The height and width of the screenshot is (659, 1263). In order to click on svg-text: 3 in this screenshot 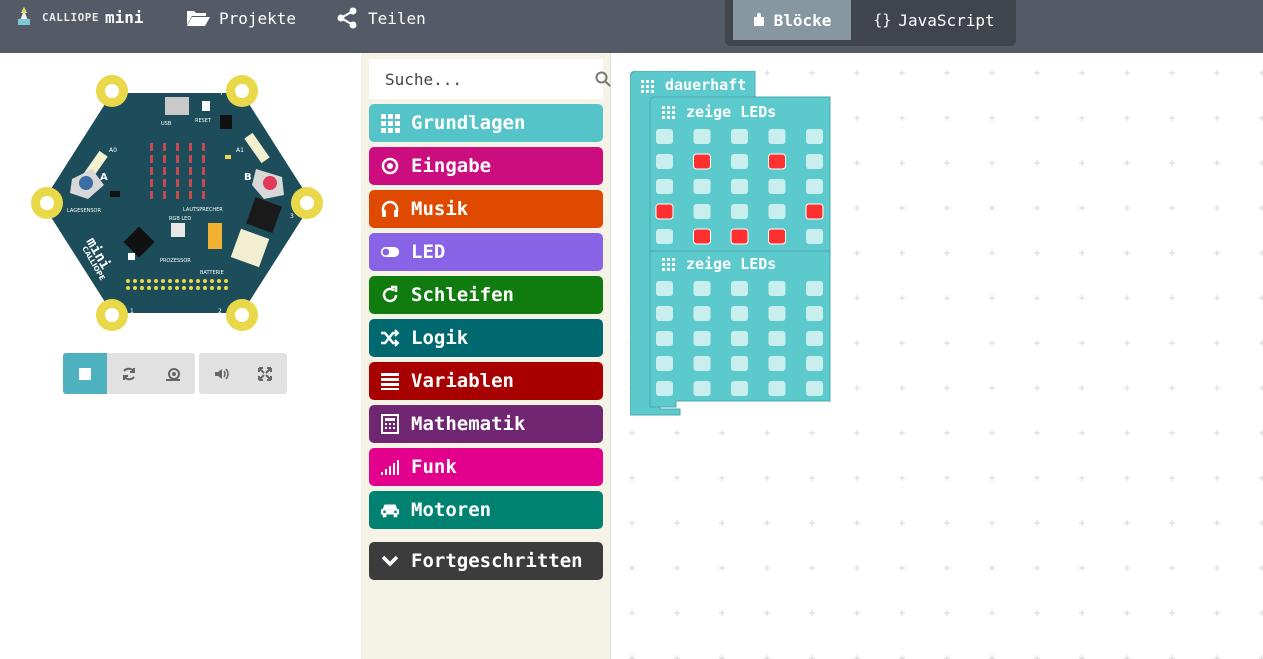, I will do `click(292, 216)`.